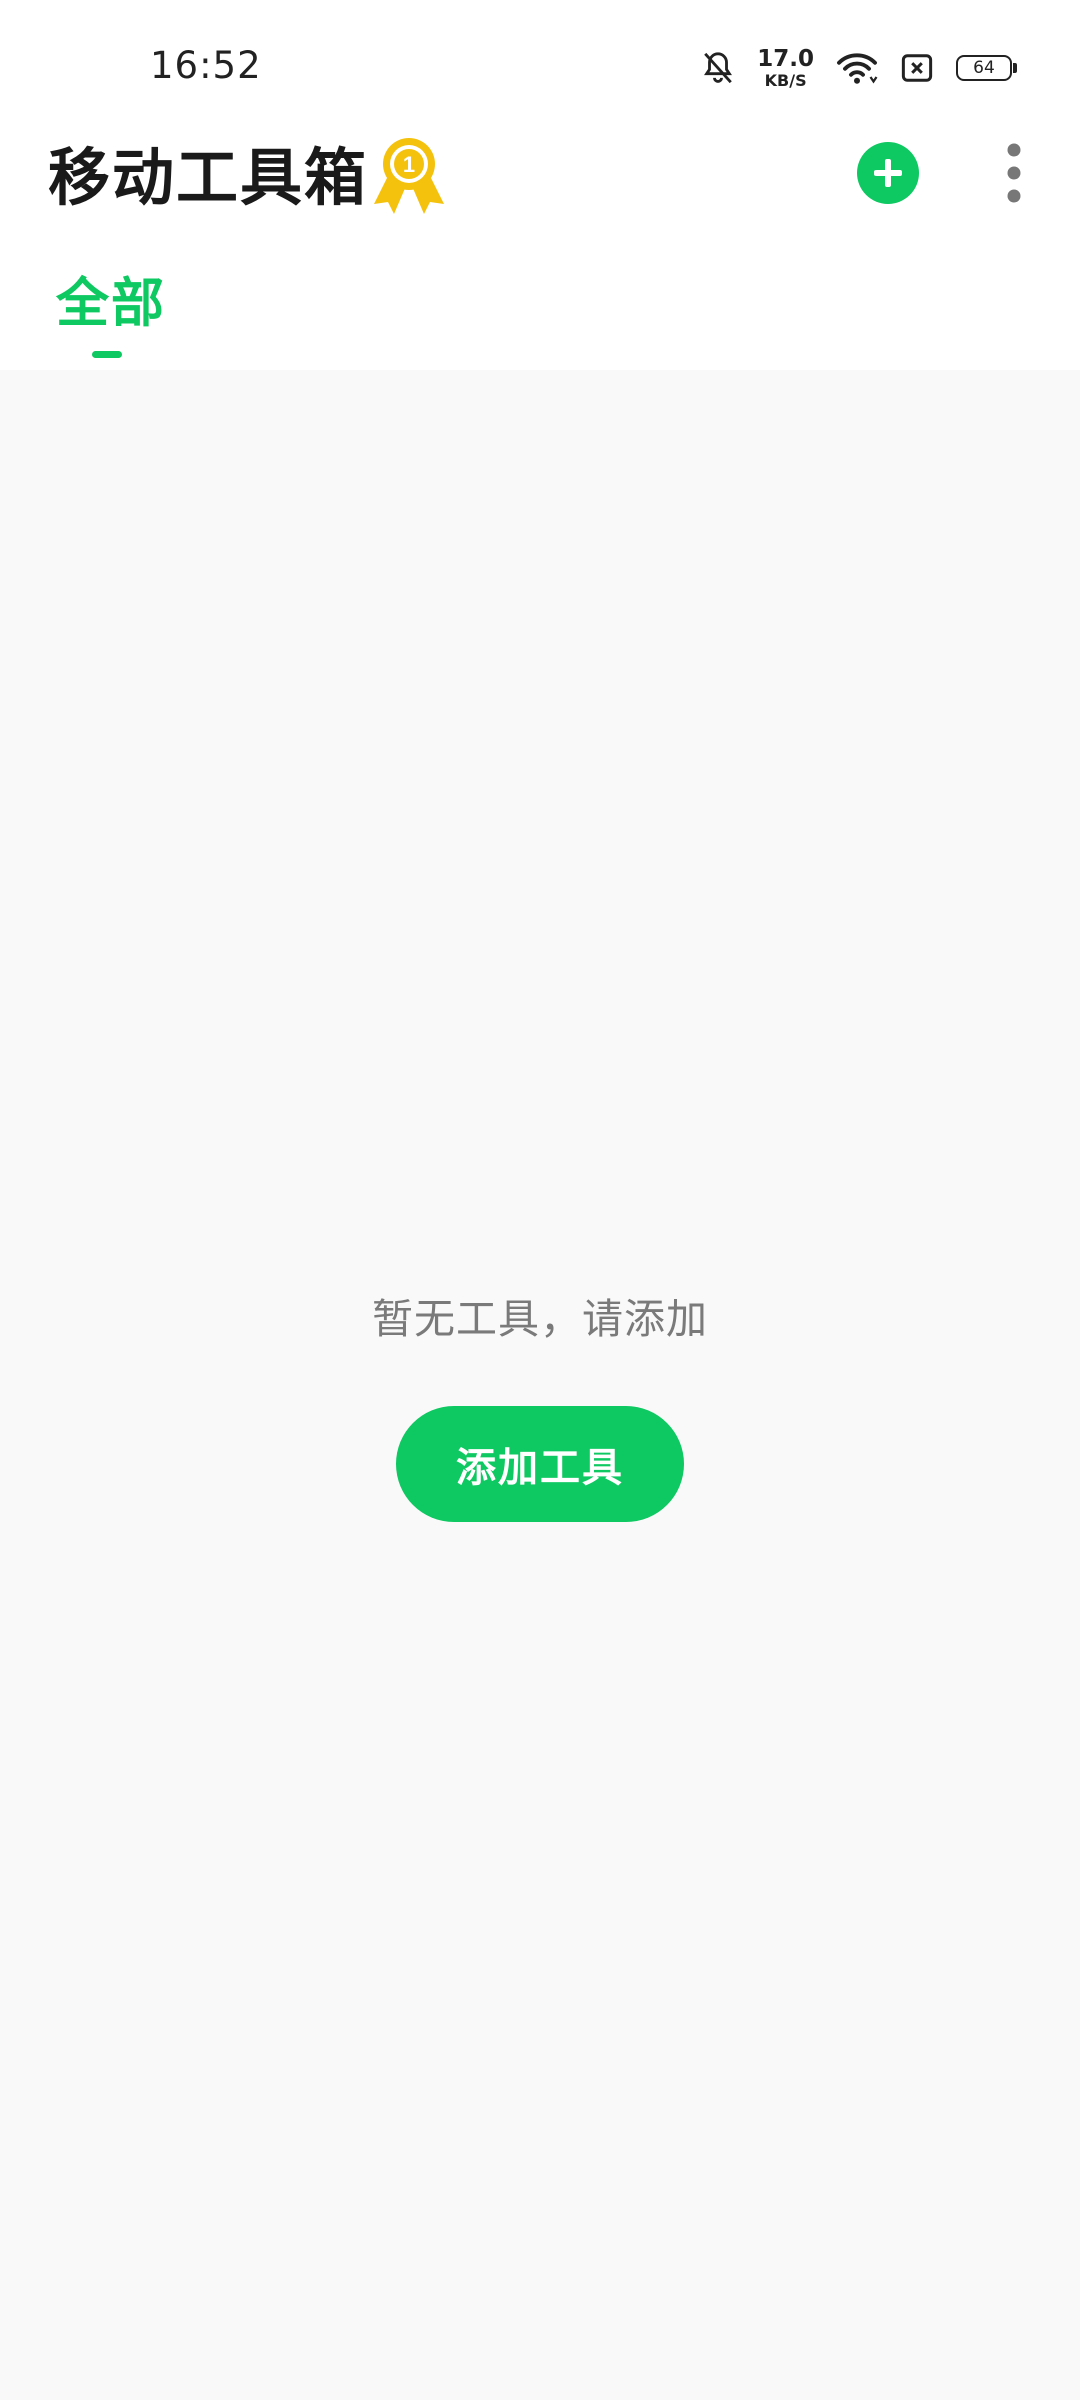 The image size is (1080, 2400). What do you see at coordinates (540, 1464) in the screenshot?
I see `add-tool-button: 添加工具` at bounding box center [540, 1464].